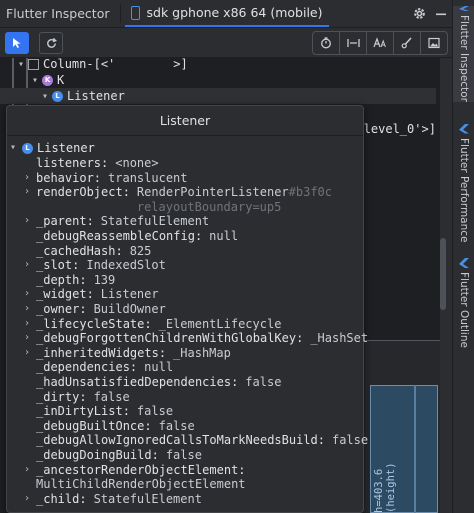  I want to click on tree-node-label: Listener, so click(96, 96).